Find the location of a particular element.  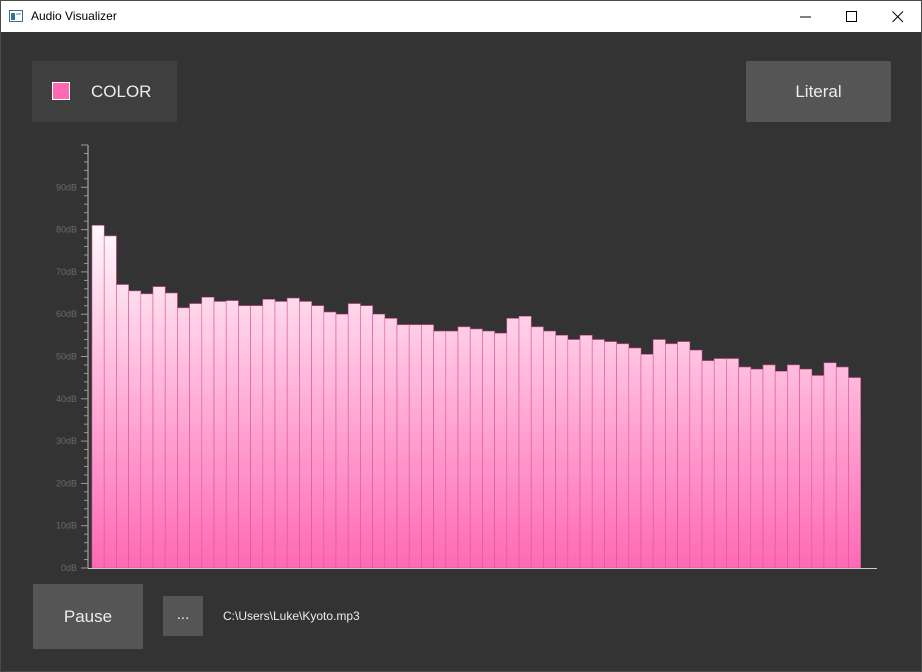

app-window-icon is located at coordinates (16, 15).